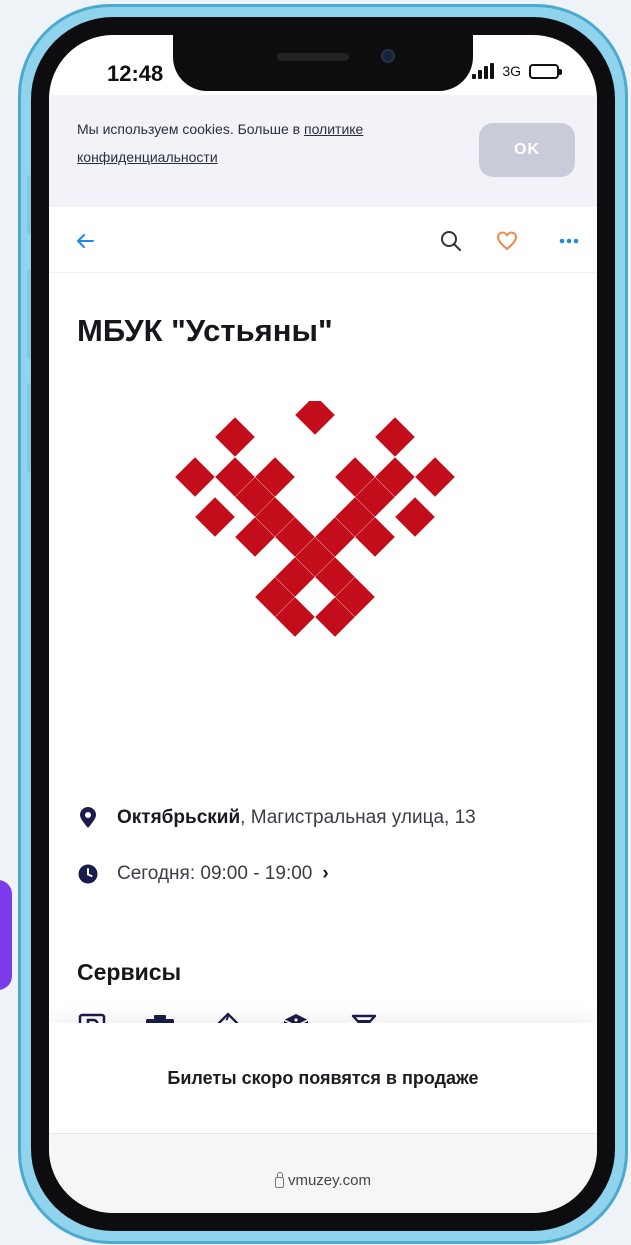 Image resolution: width=631 pixels, height=1245 pixels. I want to click on address-text: Октябрьский, Магистральная улица, 13, so click(296, 818).